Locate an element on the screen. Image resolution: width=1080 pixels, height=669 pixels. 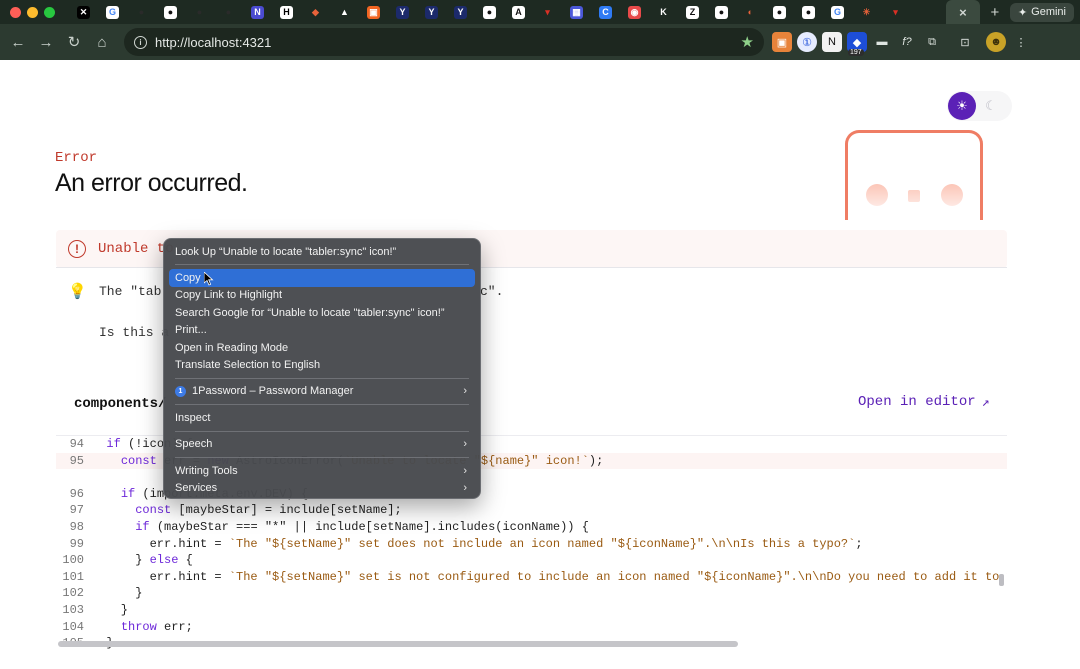
context-menu-item: Copy is located at coordinates (322, 278).